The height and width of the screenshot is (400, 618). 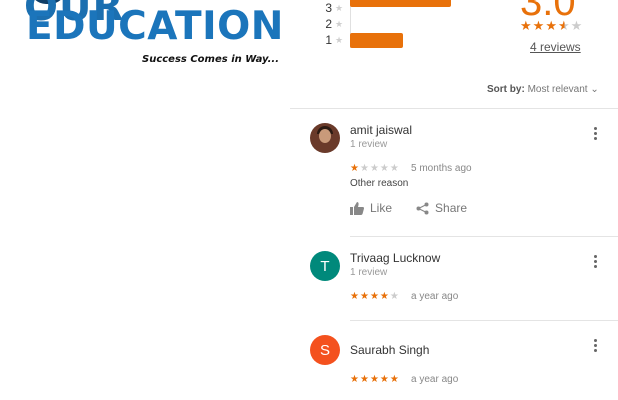 I want to click on logo-line2: EDUCATION, so click(x=155, y=26).